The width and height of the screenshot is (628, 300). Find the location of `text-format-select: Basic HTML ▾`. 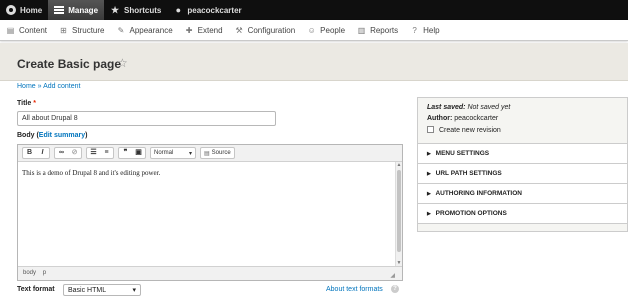

text-format-select: Basic HTML ▾ is located at coordinates (102, 290).